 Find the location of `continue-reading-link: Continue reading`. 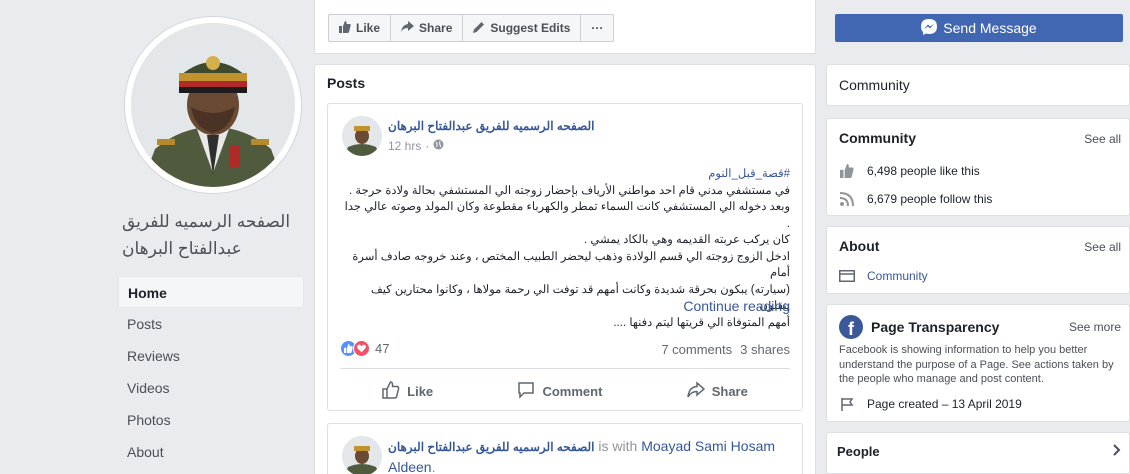

continue-reading-link: Continue reading is located at coordinates (736, 306).